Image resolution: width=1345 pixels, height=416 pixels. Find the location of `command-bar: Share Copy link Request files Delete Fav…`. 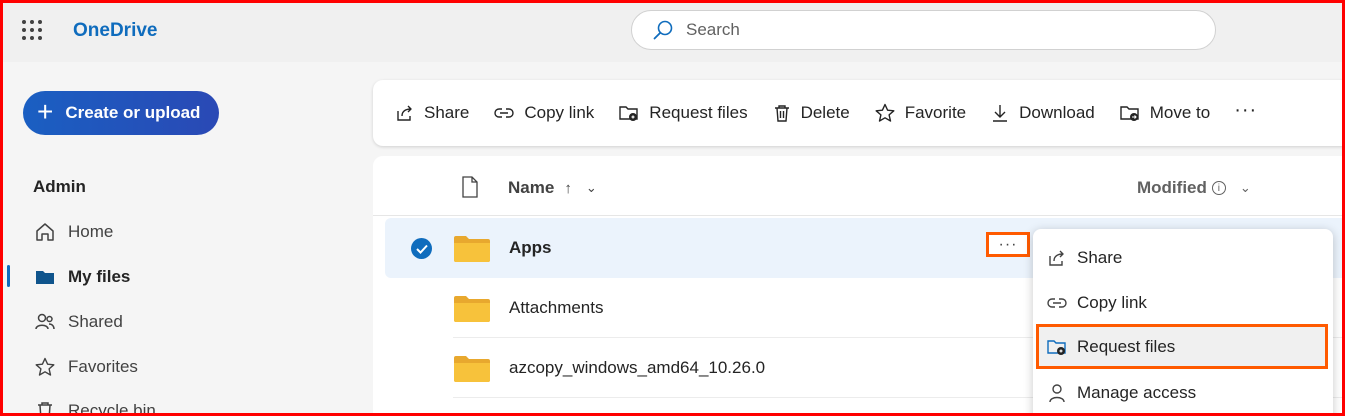

command-bar: Share Copy link Request files Delete Fav… is located at coordinates (859, 113).